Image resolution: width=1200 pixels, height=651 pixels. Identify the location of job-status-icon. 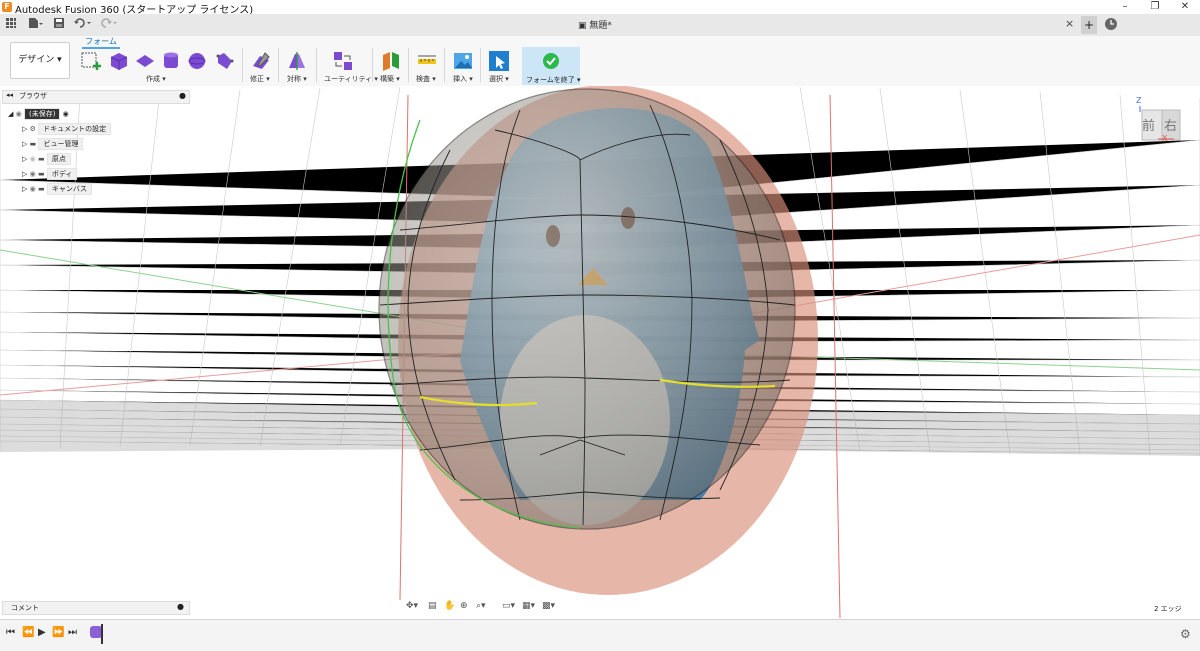
(1111, 25).